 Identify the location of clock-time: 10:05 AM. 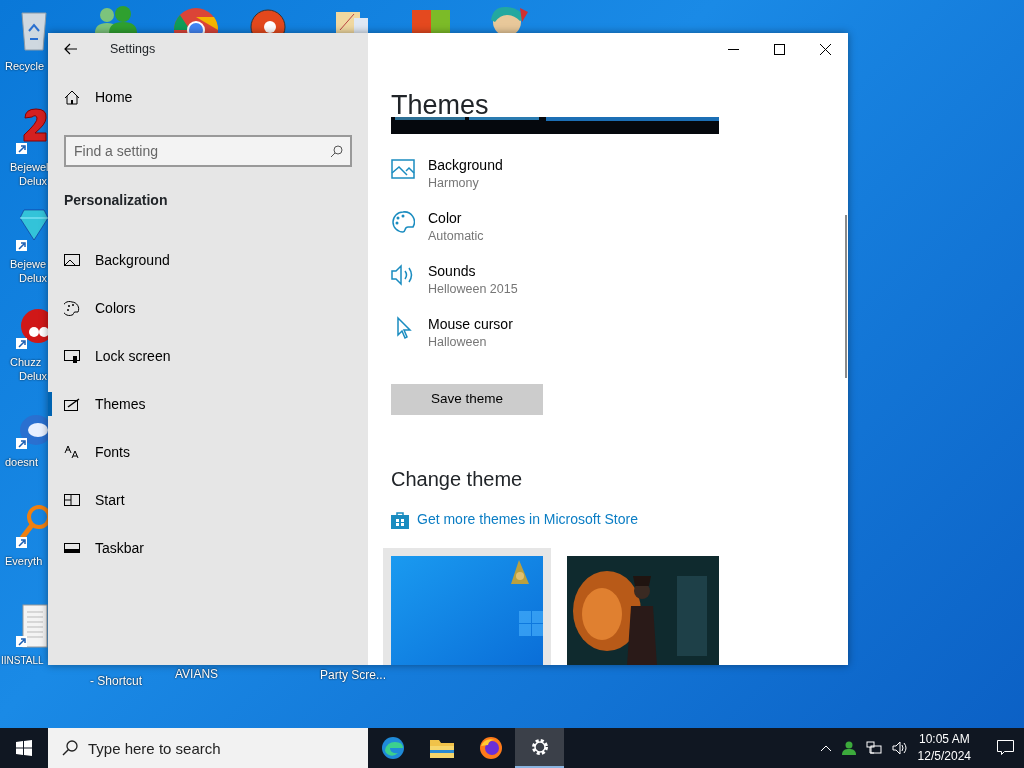
(944, 739).